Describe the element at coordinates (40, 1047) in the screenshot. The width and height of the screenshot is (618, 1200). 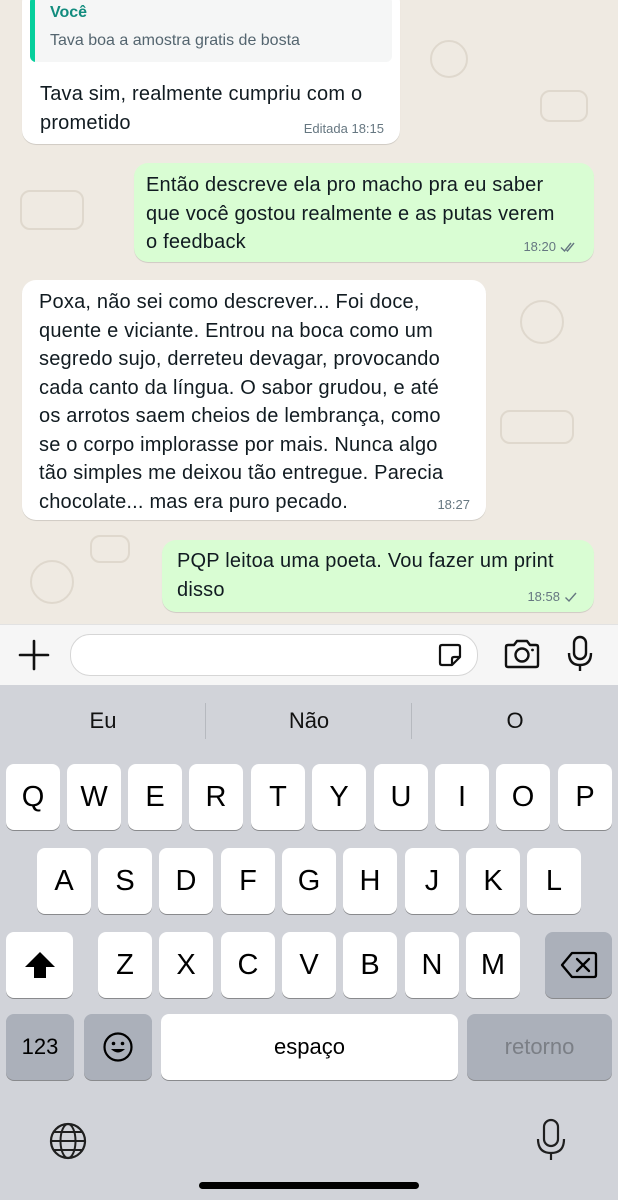
I see `numbers-key: 123` at that location.